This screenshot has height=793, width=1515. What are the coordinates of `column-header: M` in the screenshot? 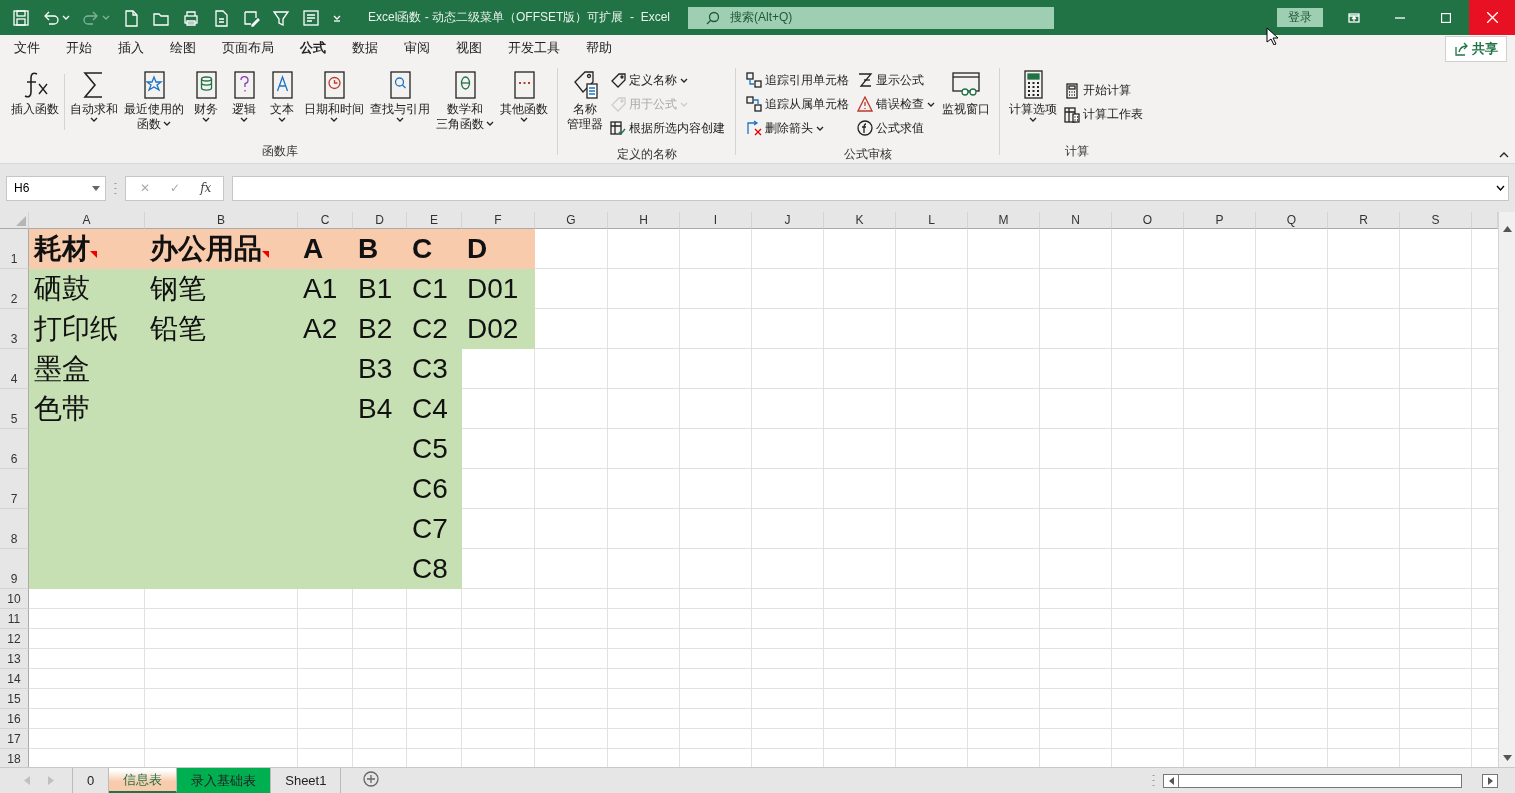 It's located at (1004, 220).